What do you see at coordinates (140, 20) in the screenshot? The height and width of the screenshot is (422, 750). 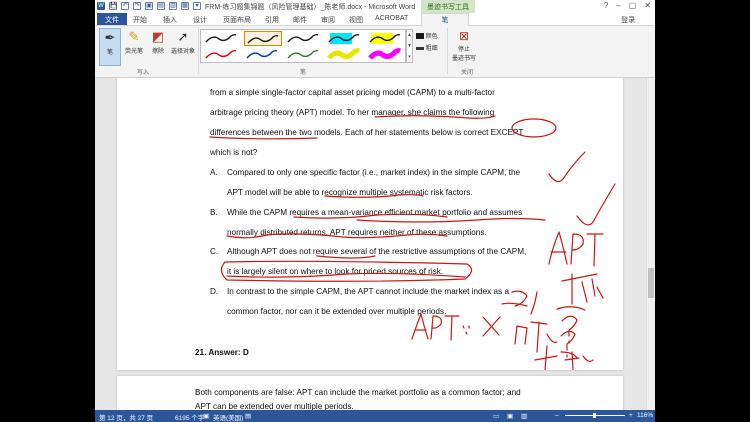 I see `tab-home: 开始` at bounding box center [140, 20].